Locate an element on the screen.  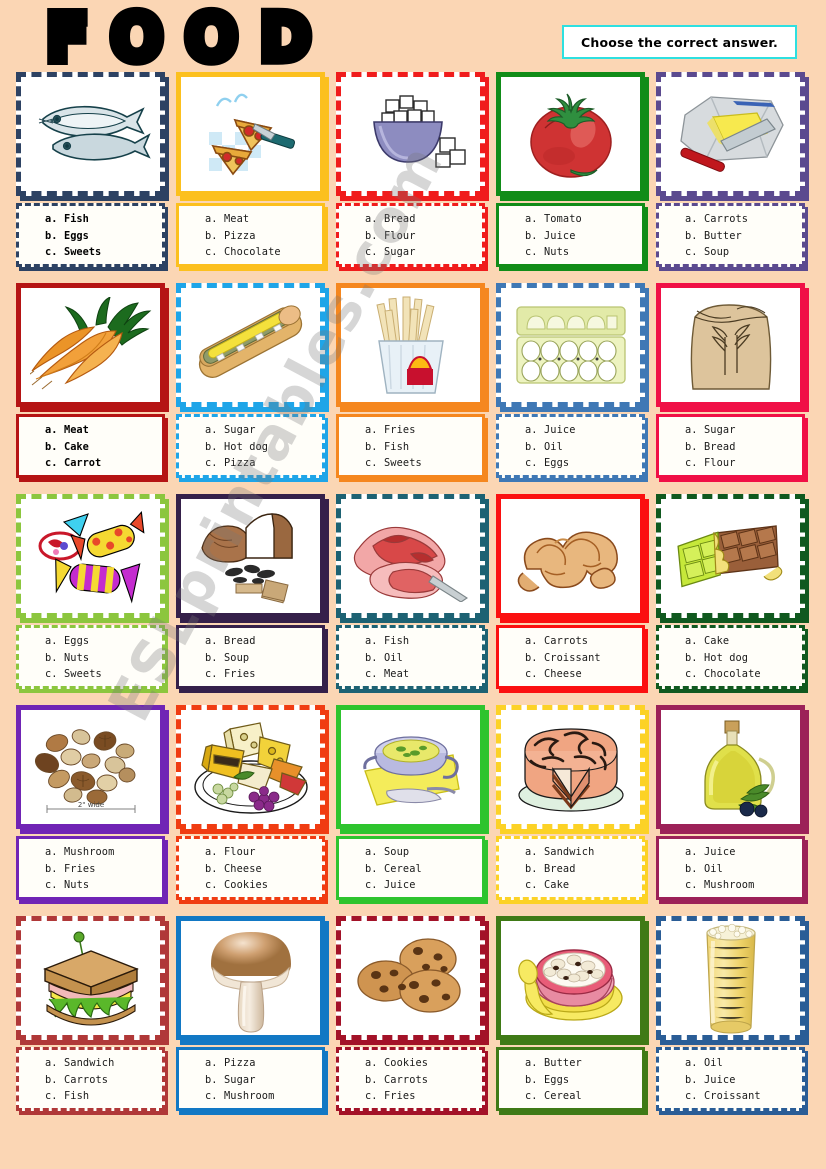
answer-option: b. Nuts is located at coordinates (90, 658).